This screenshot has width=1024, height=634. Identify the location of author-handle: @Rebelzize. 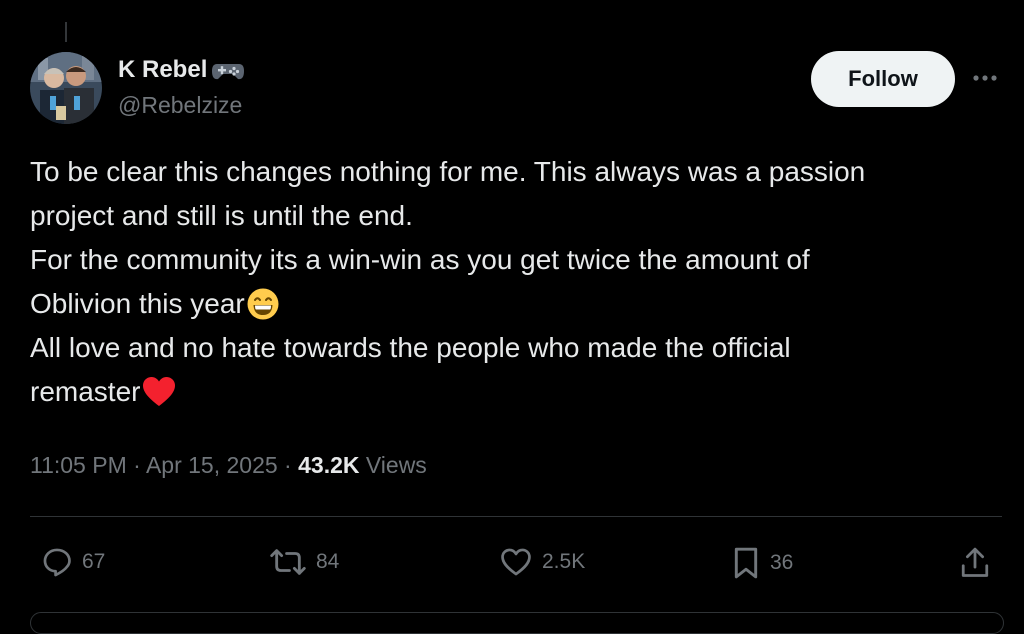
(180, 105).